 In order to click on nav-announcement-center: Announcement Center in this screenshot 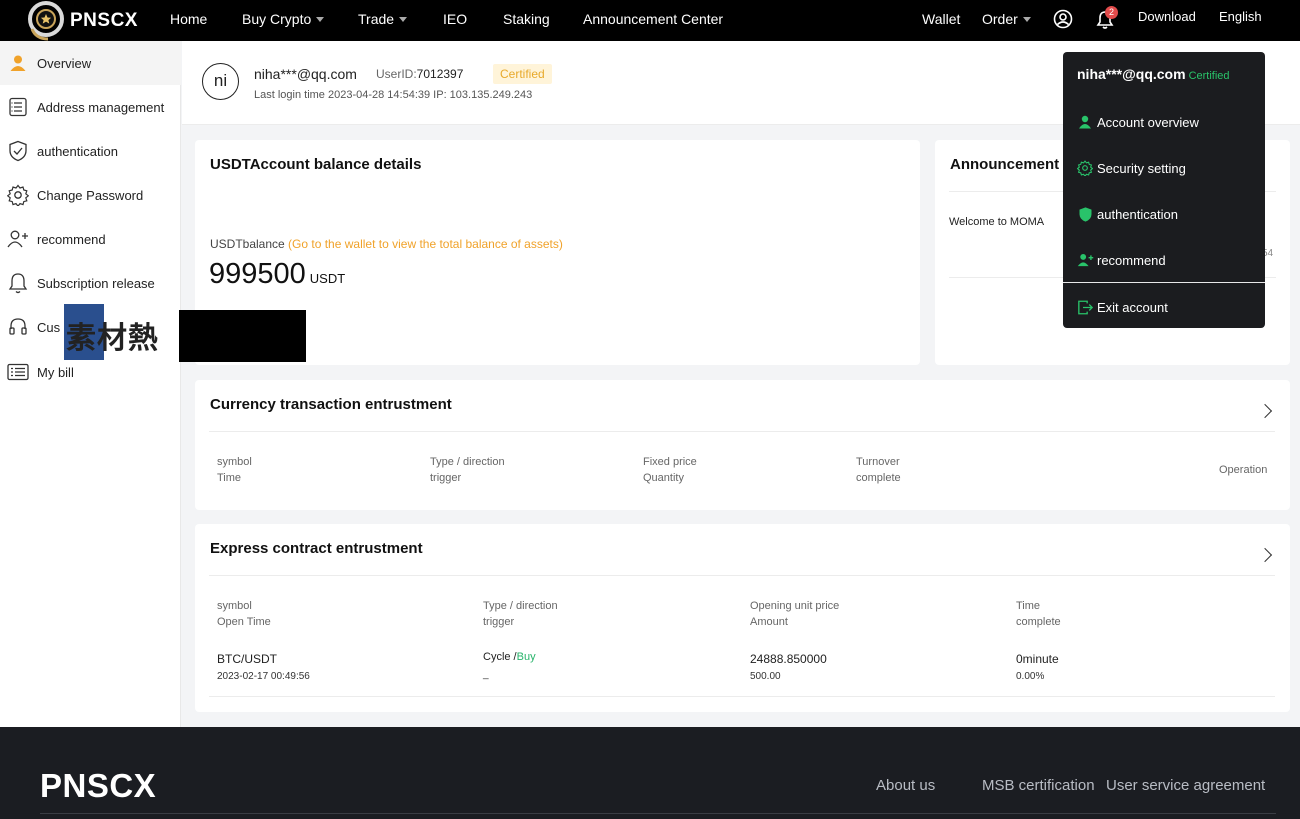, I will do `click(653, 20)`.